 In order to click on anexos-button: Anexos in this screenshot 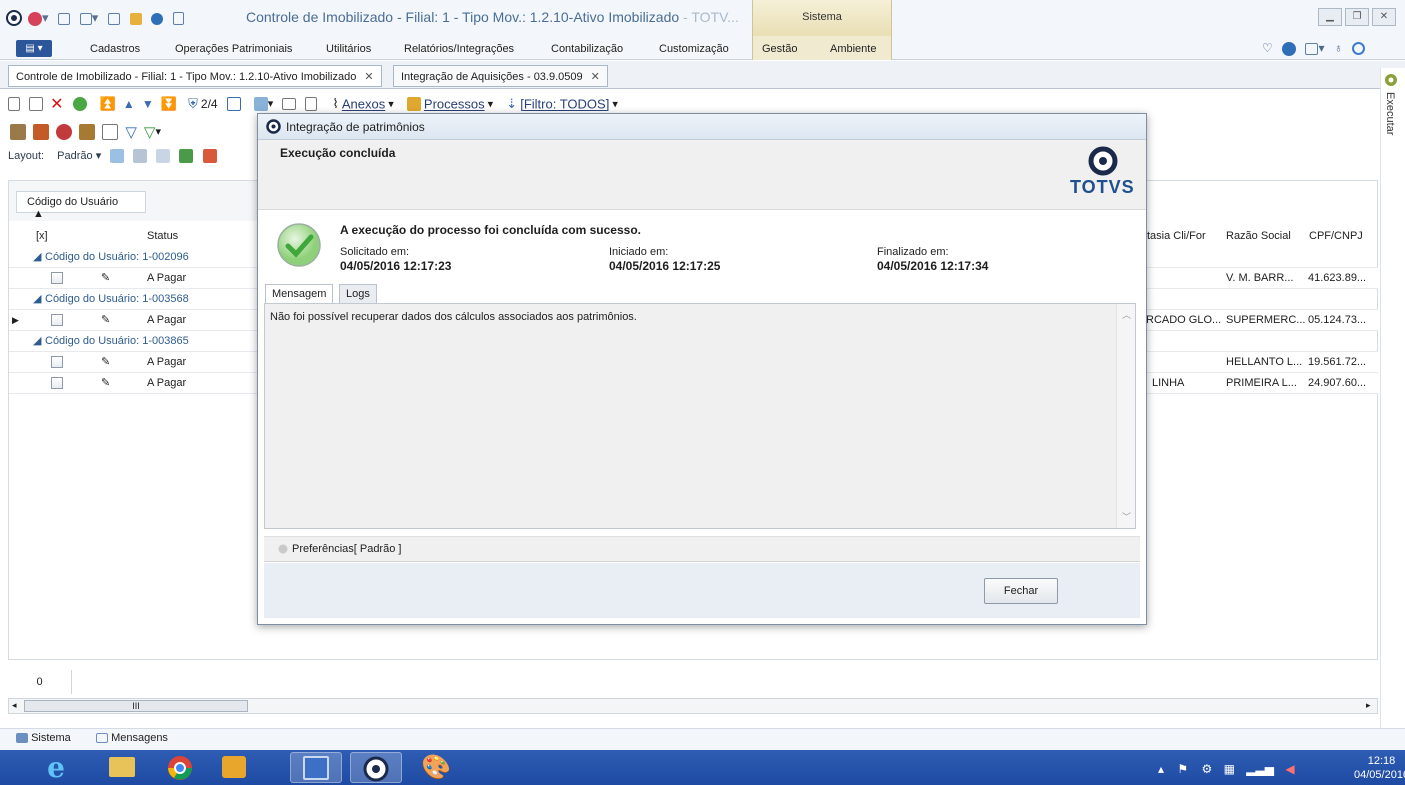, I will do `click(363, 104)`.